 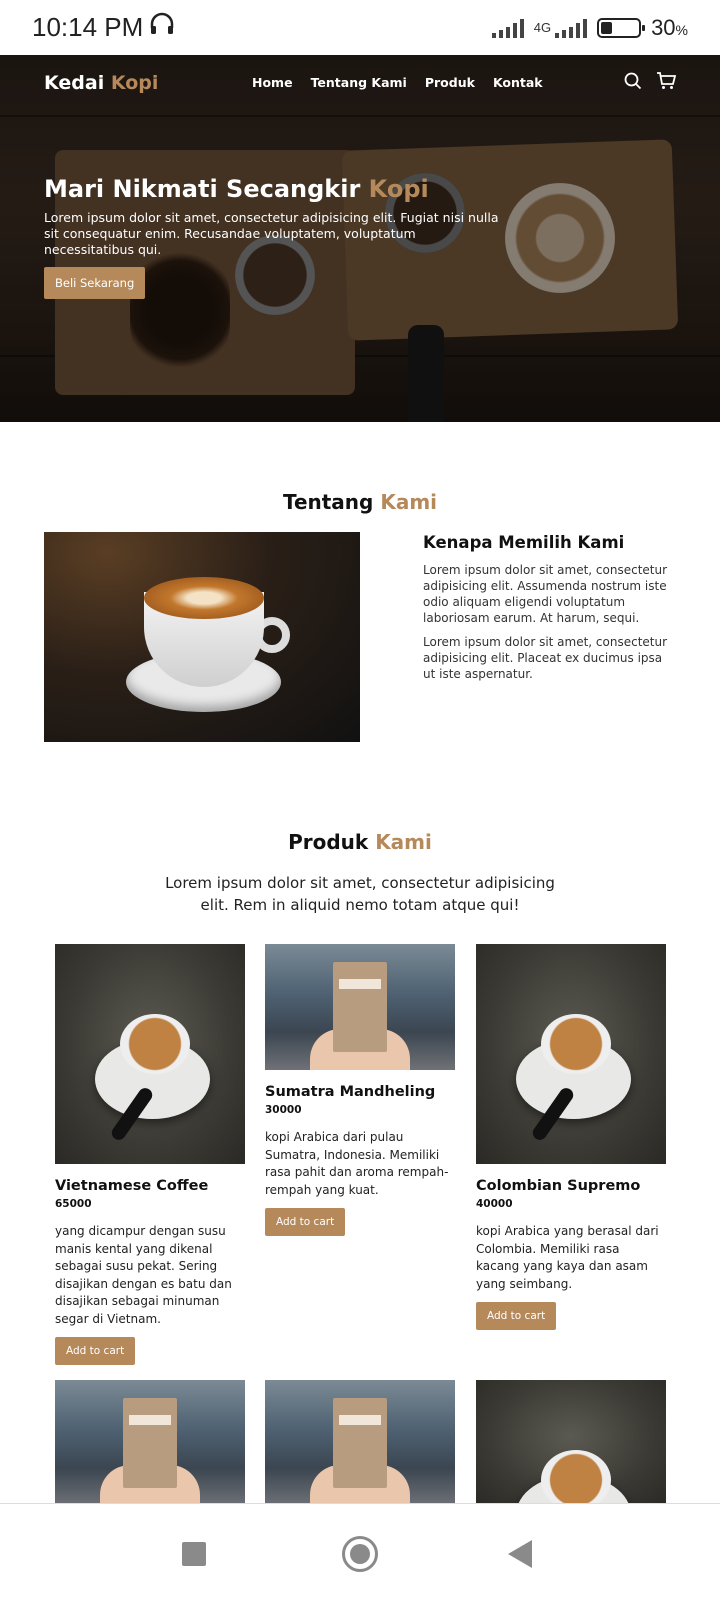 What do you see at coordinates (95, 283) in the screenshot?
I see `buy-now-button: Beli Sekarang` at bounding box center [95, 283].